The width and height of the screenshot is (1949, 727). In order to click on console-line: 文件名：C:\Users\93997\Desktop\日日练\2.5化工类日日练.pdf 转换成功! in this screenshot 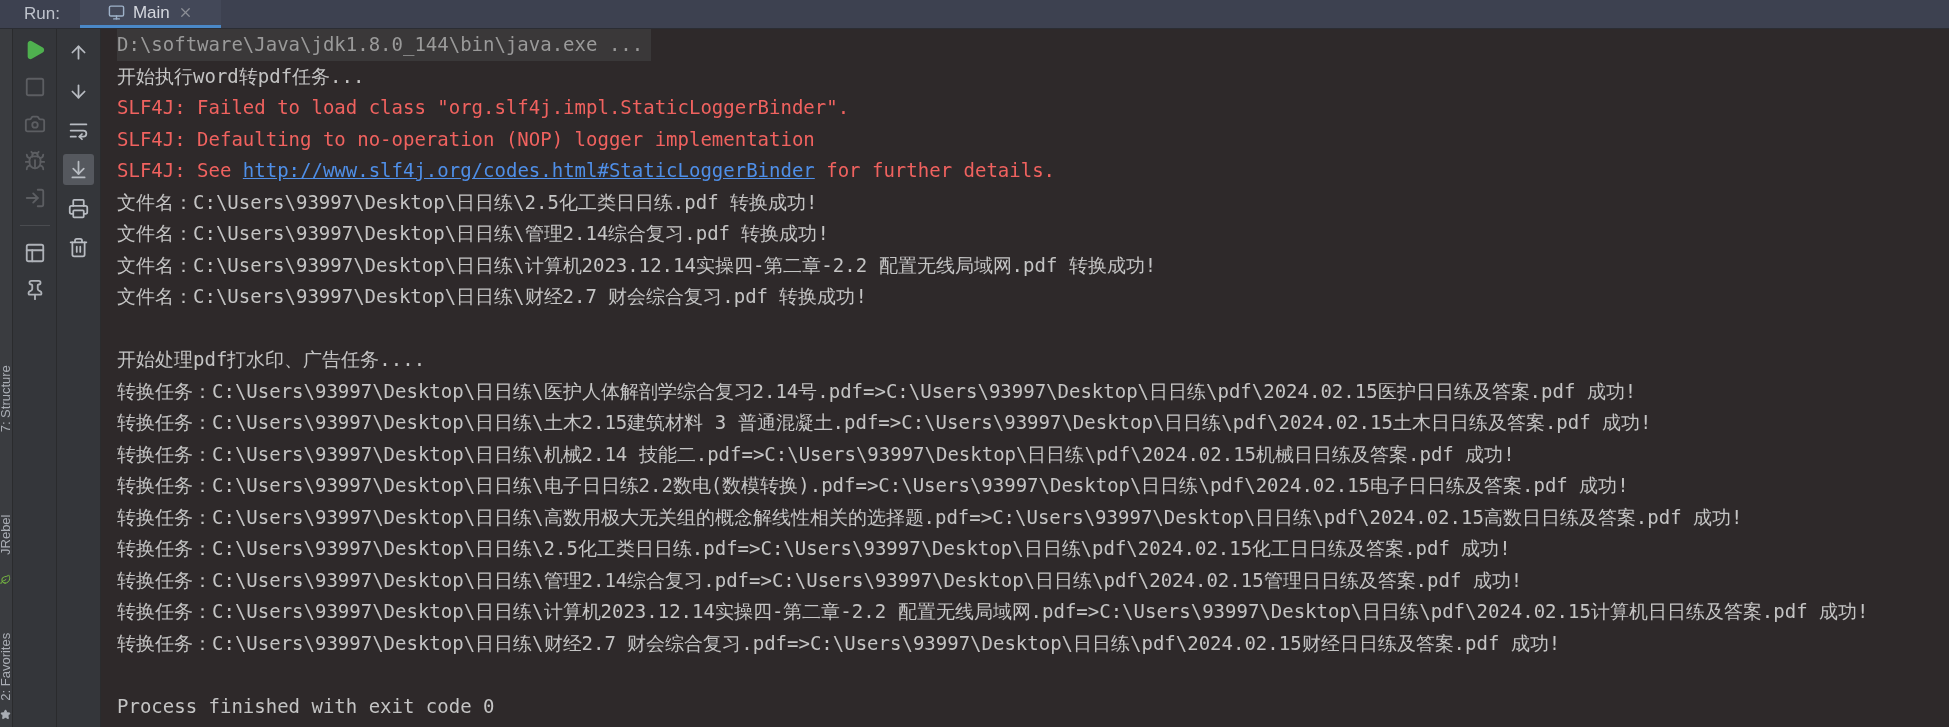, I will do `click(467, 202)`.